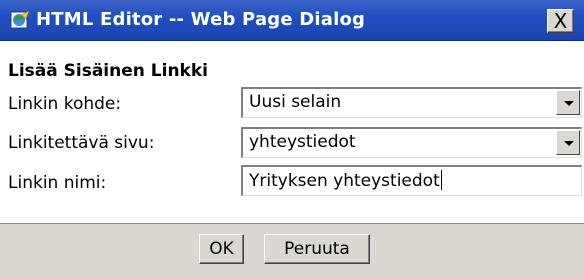  I want to click on linked-page-value: yhteystiedot, so click(302, 142).